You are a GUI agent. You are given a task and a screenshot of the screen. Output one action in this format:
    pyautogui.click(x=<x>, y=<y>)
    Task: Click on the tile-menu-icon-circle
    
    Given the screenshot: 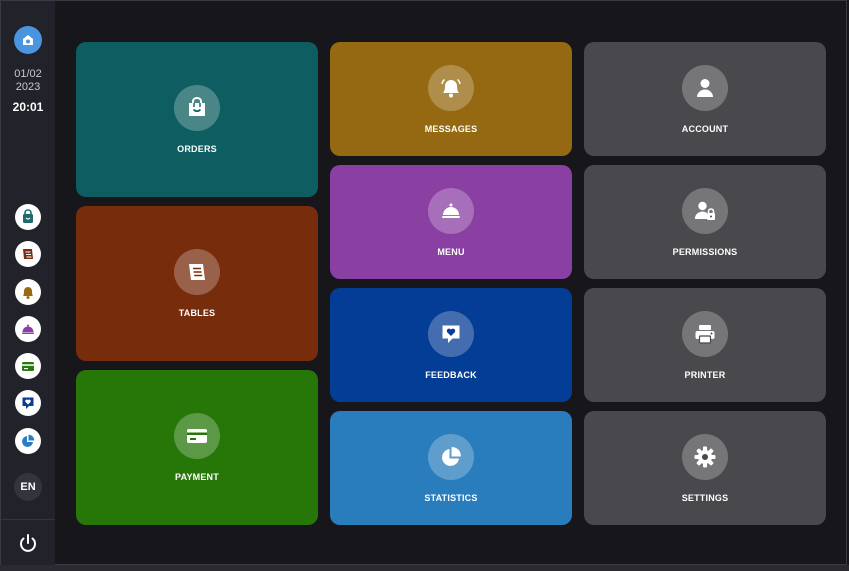 What is the action you would take?
    pyautogui.click(x=451, y=210)
    